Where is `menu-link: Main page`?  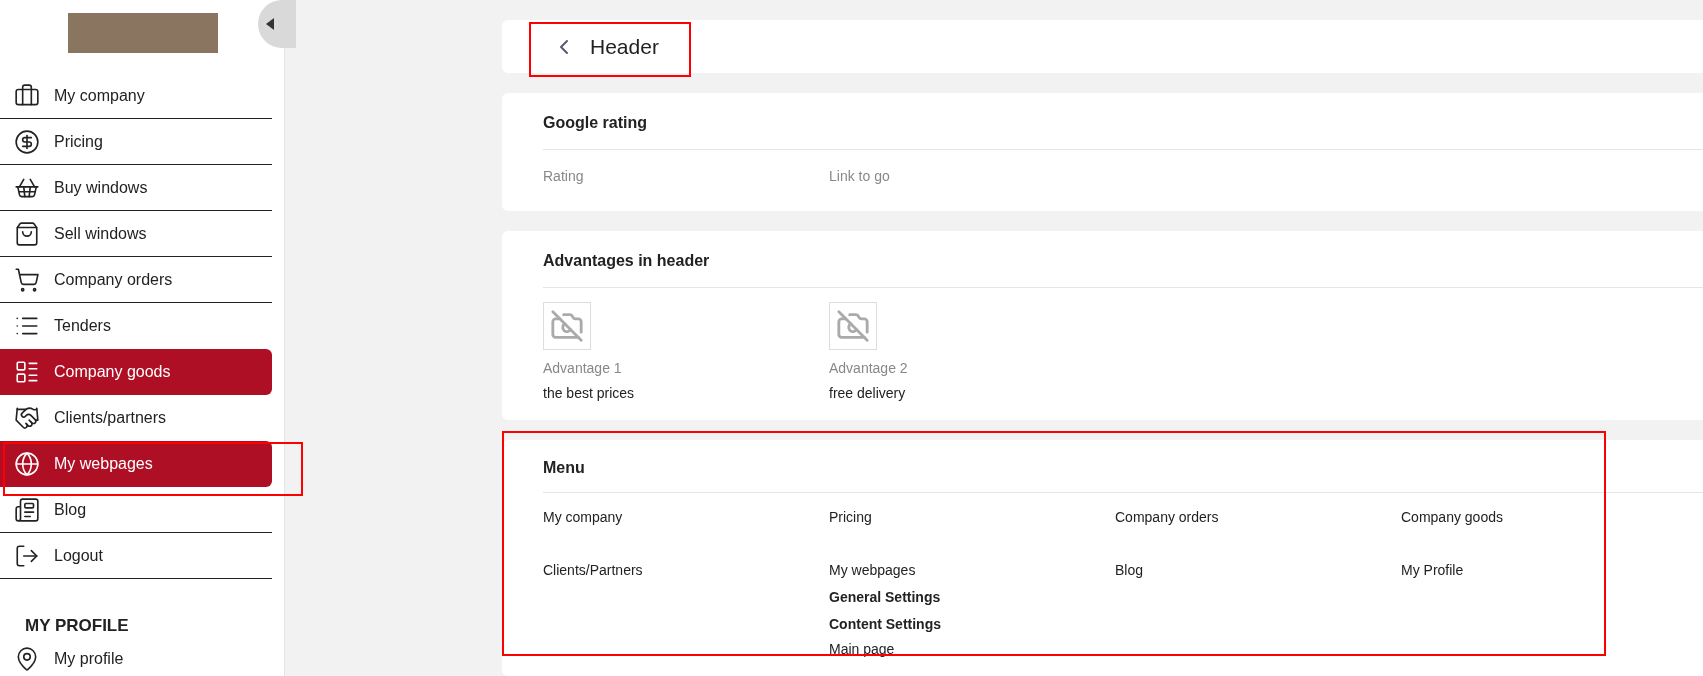 menu-link: Main page is located at coordinates (972, 649).